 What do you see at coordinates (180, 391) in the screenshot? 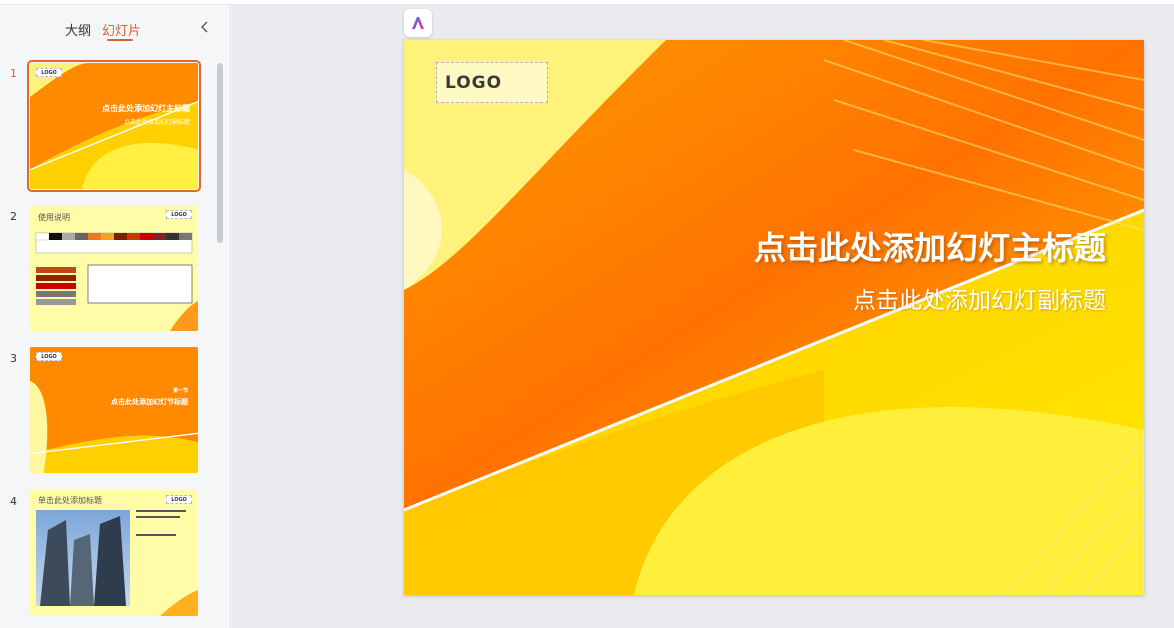
I see `thumbnail-section: 第一节` at bounding box center [180, 391].